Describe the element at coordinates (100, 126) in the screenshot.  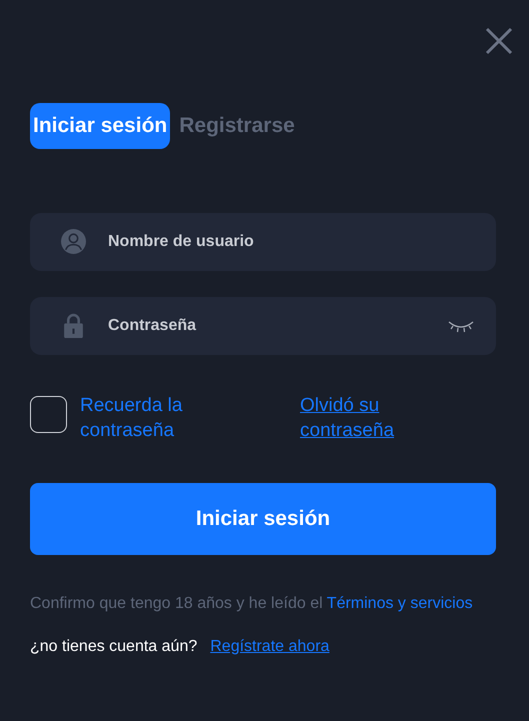
I see `tab: Iniciar sesión` at that location.